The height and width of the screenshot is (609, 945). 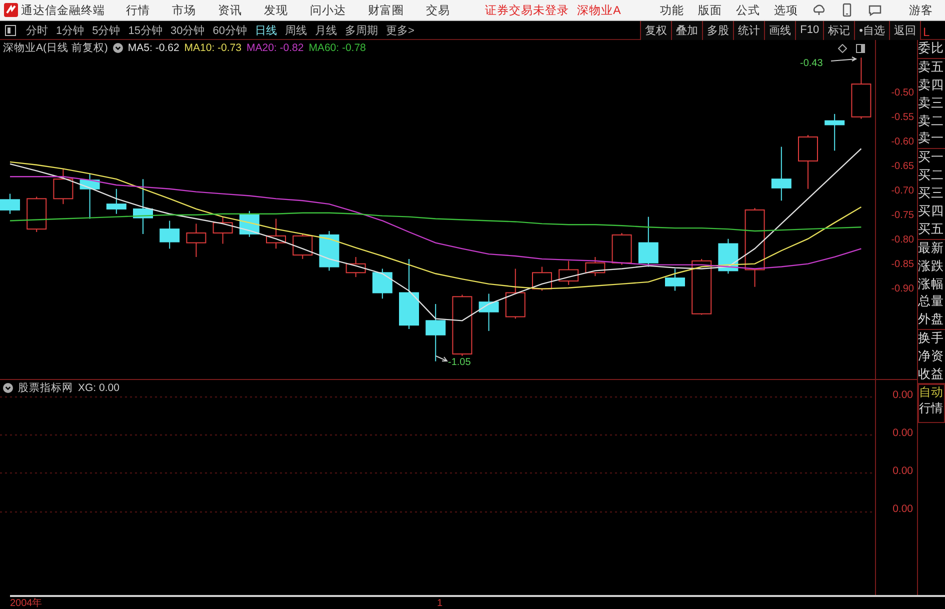 I want to click on chart-tool-button: 复权, so click(x=656, y=30).